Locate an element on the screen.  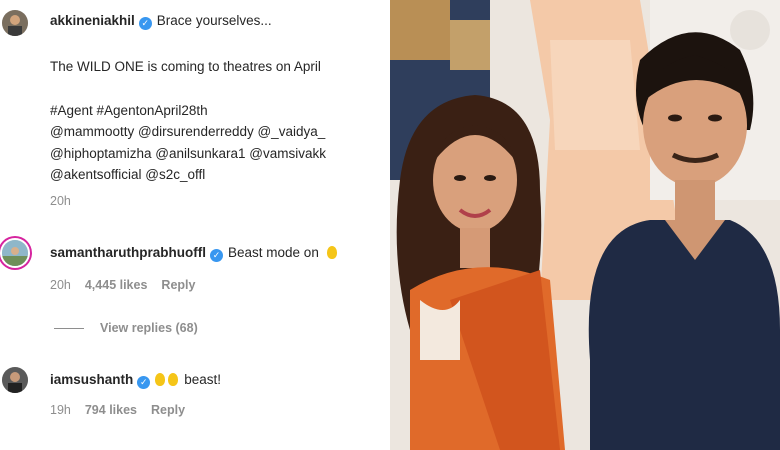
comment-time: 19h is located at coordinates (60, 410).